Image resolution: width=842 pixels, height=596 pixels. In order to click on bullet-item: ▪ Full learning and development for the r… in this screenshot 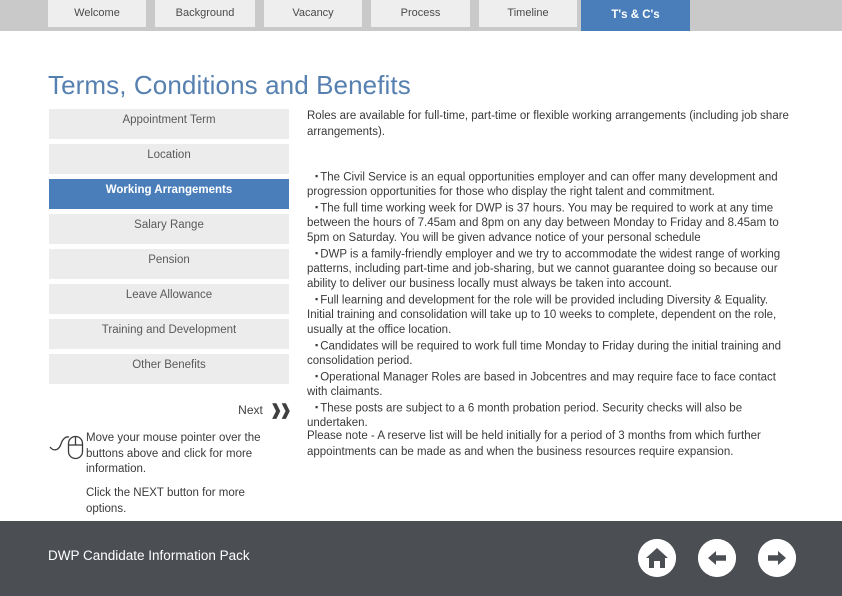, I will do `click(552, 315)`.